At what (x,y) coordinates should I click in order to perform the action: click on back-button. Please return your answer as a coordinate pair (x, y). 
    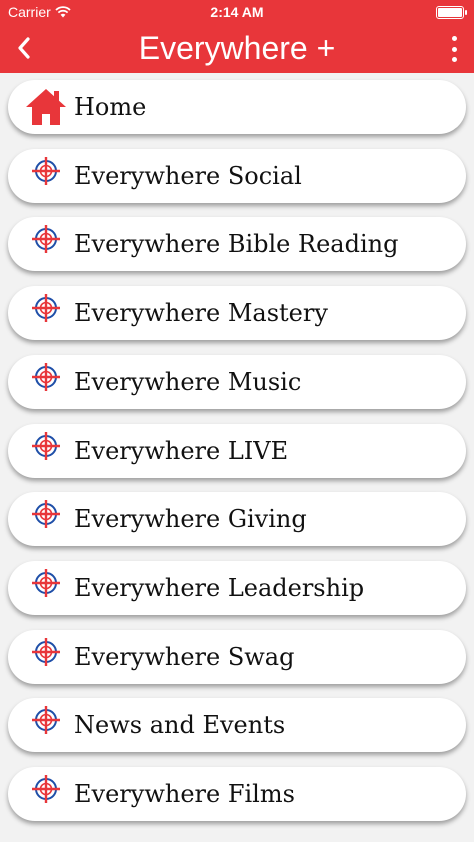
    Looking at the image, I should click on (24, 48).